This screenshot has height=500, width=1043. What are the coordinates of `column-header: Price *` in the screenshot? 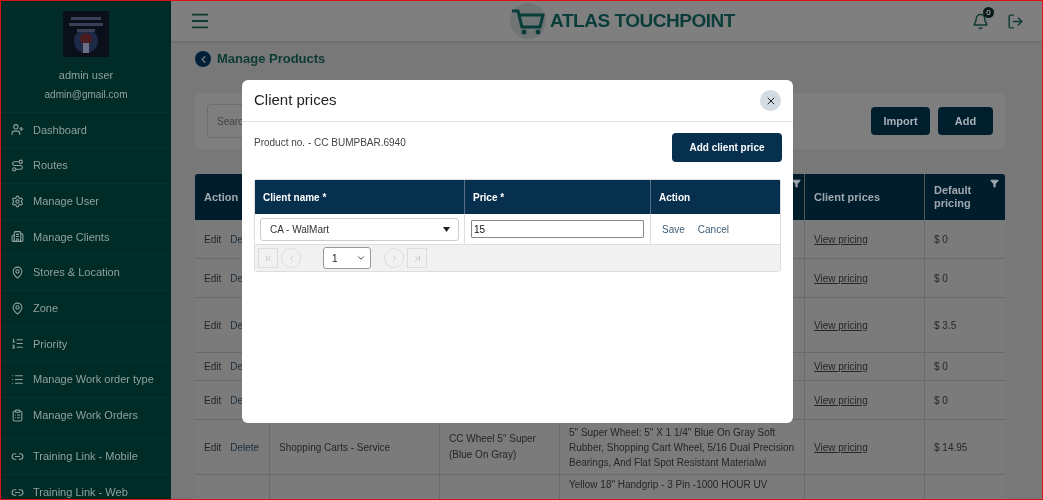 It's located at (558, 197).